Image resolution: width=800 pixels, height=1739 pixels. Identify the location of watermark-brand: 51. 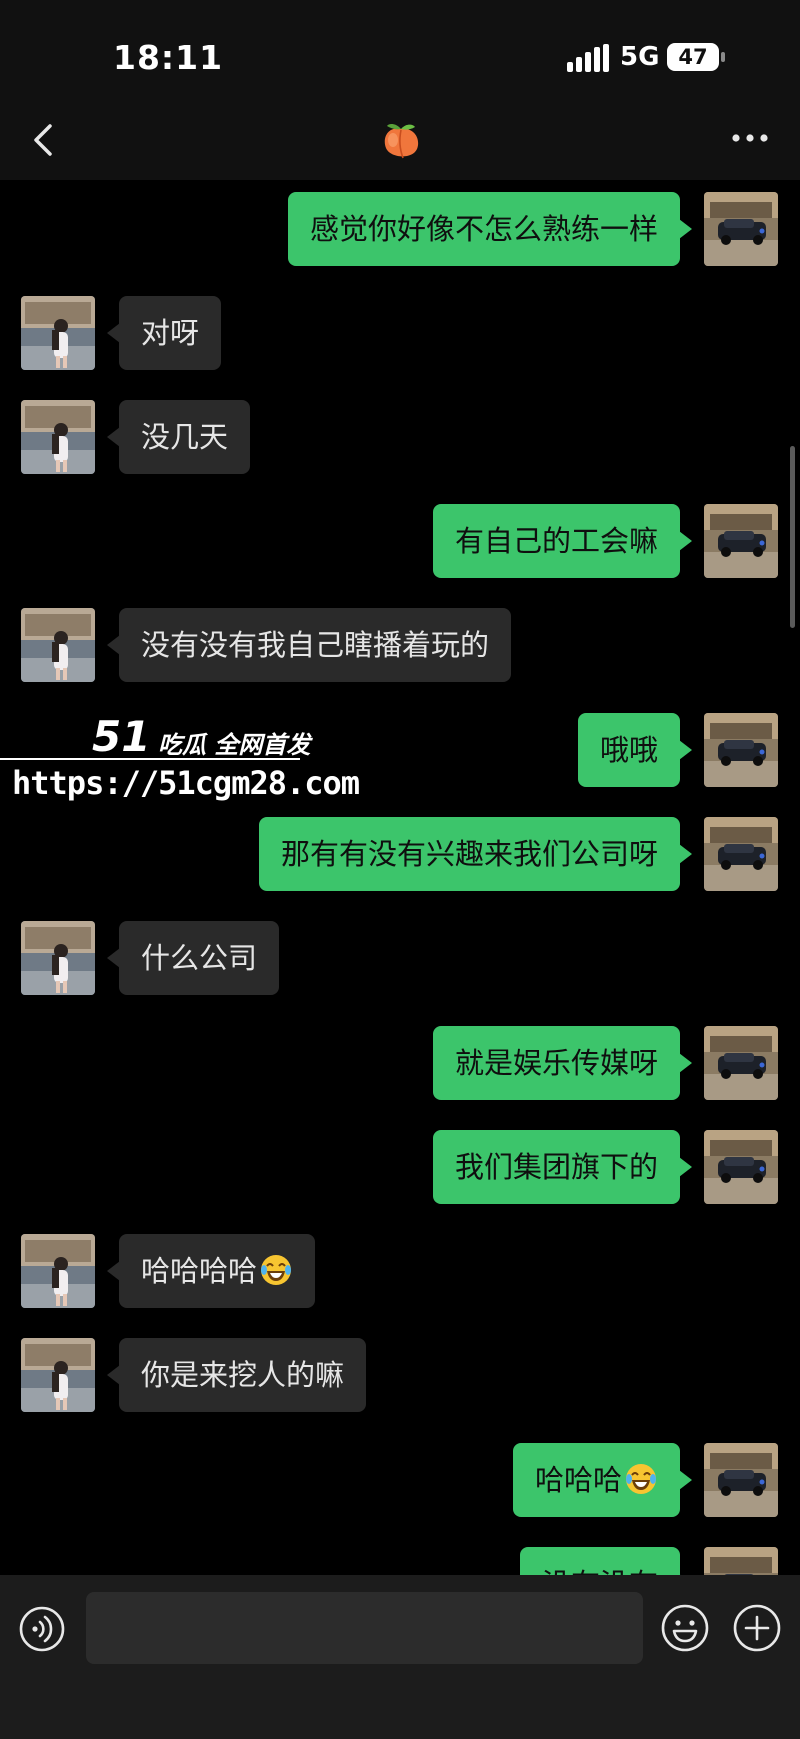
(121, 736).